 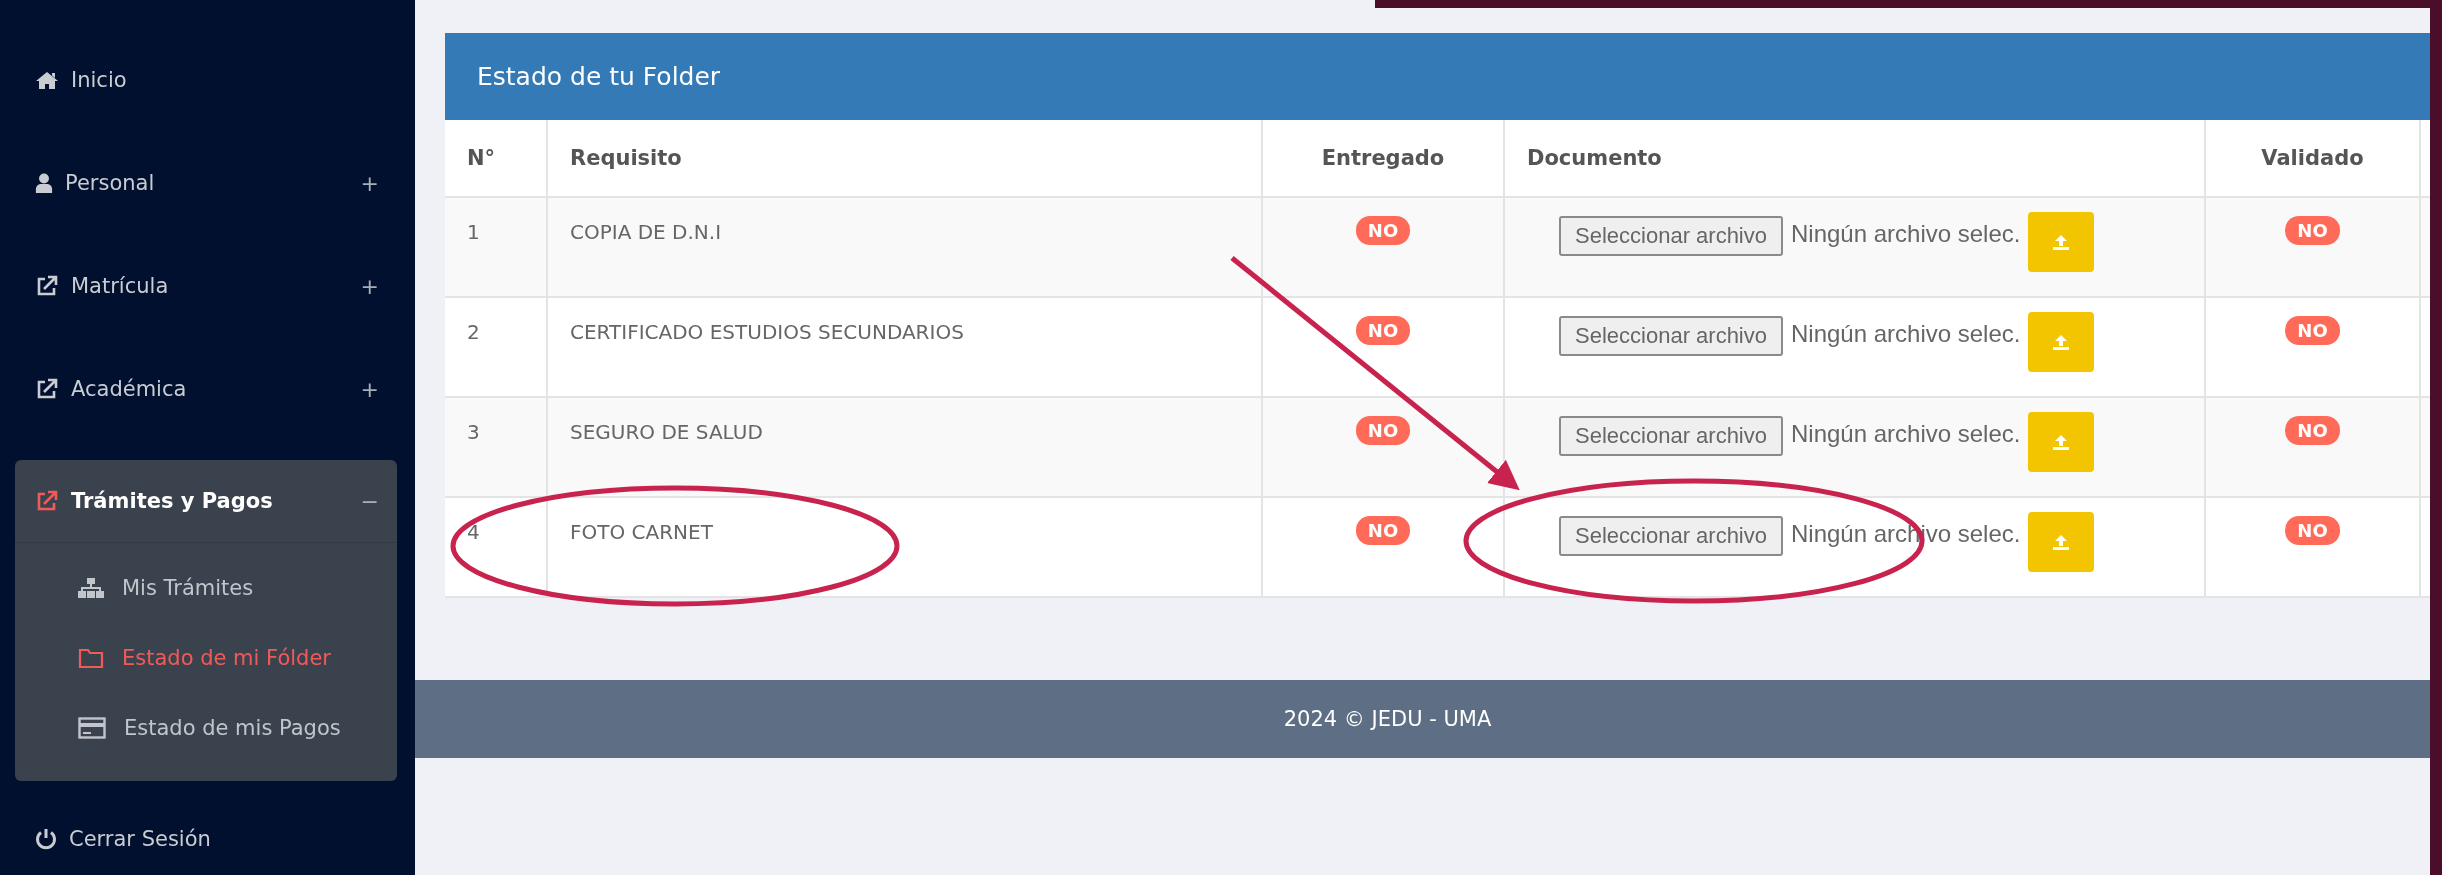 I want to click on home-icon, so click(x=47, y=80).